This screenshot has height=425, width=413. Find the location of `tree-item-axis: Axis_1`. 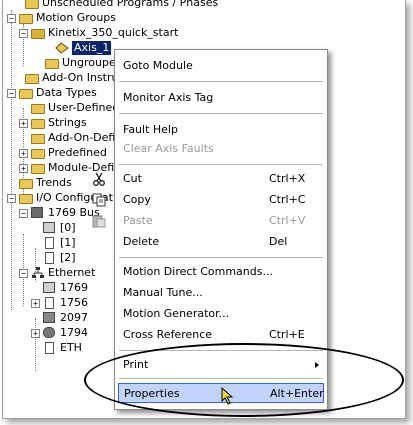

tree-item-axis: Axis_1 is located at coordinates (83, 48).